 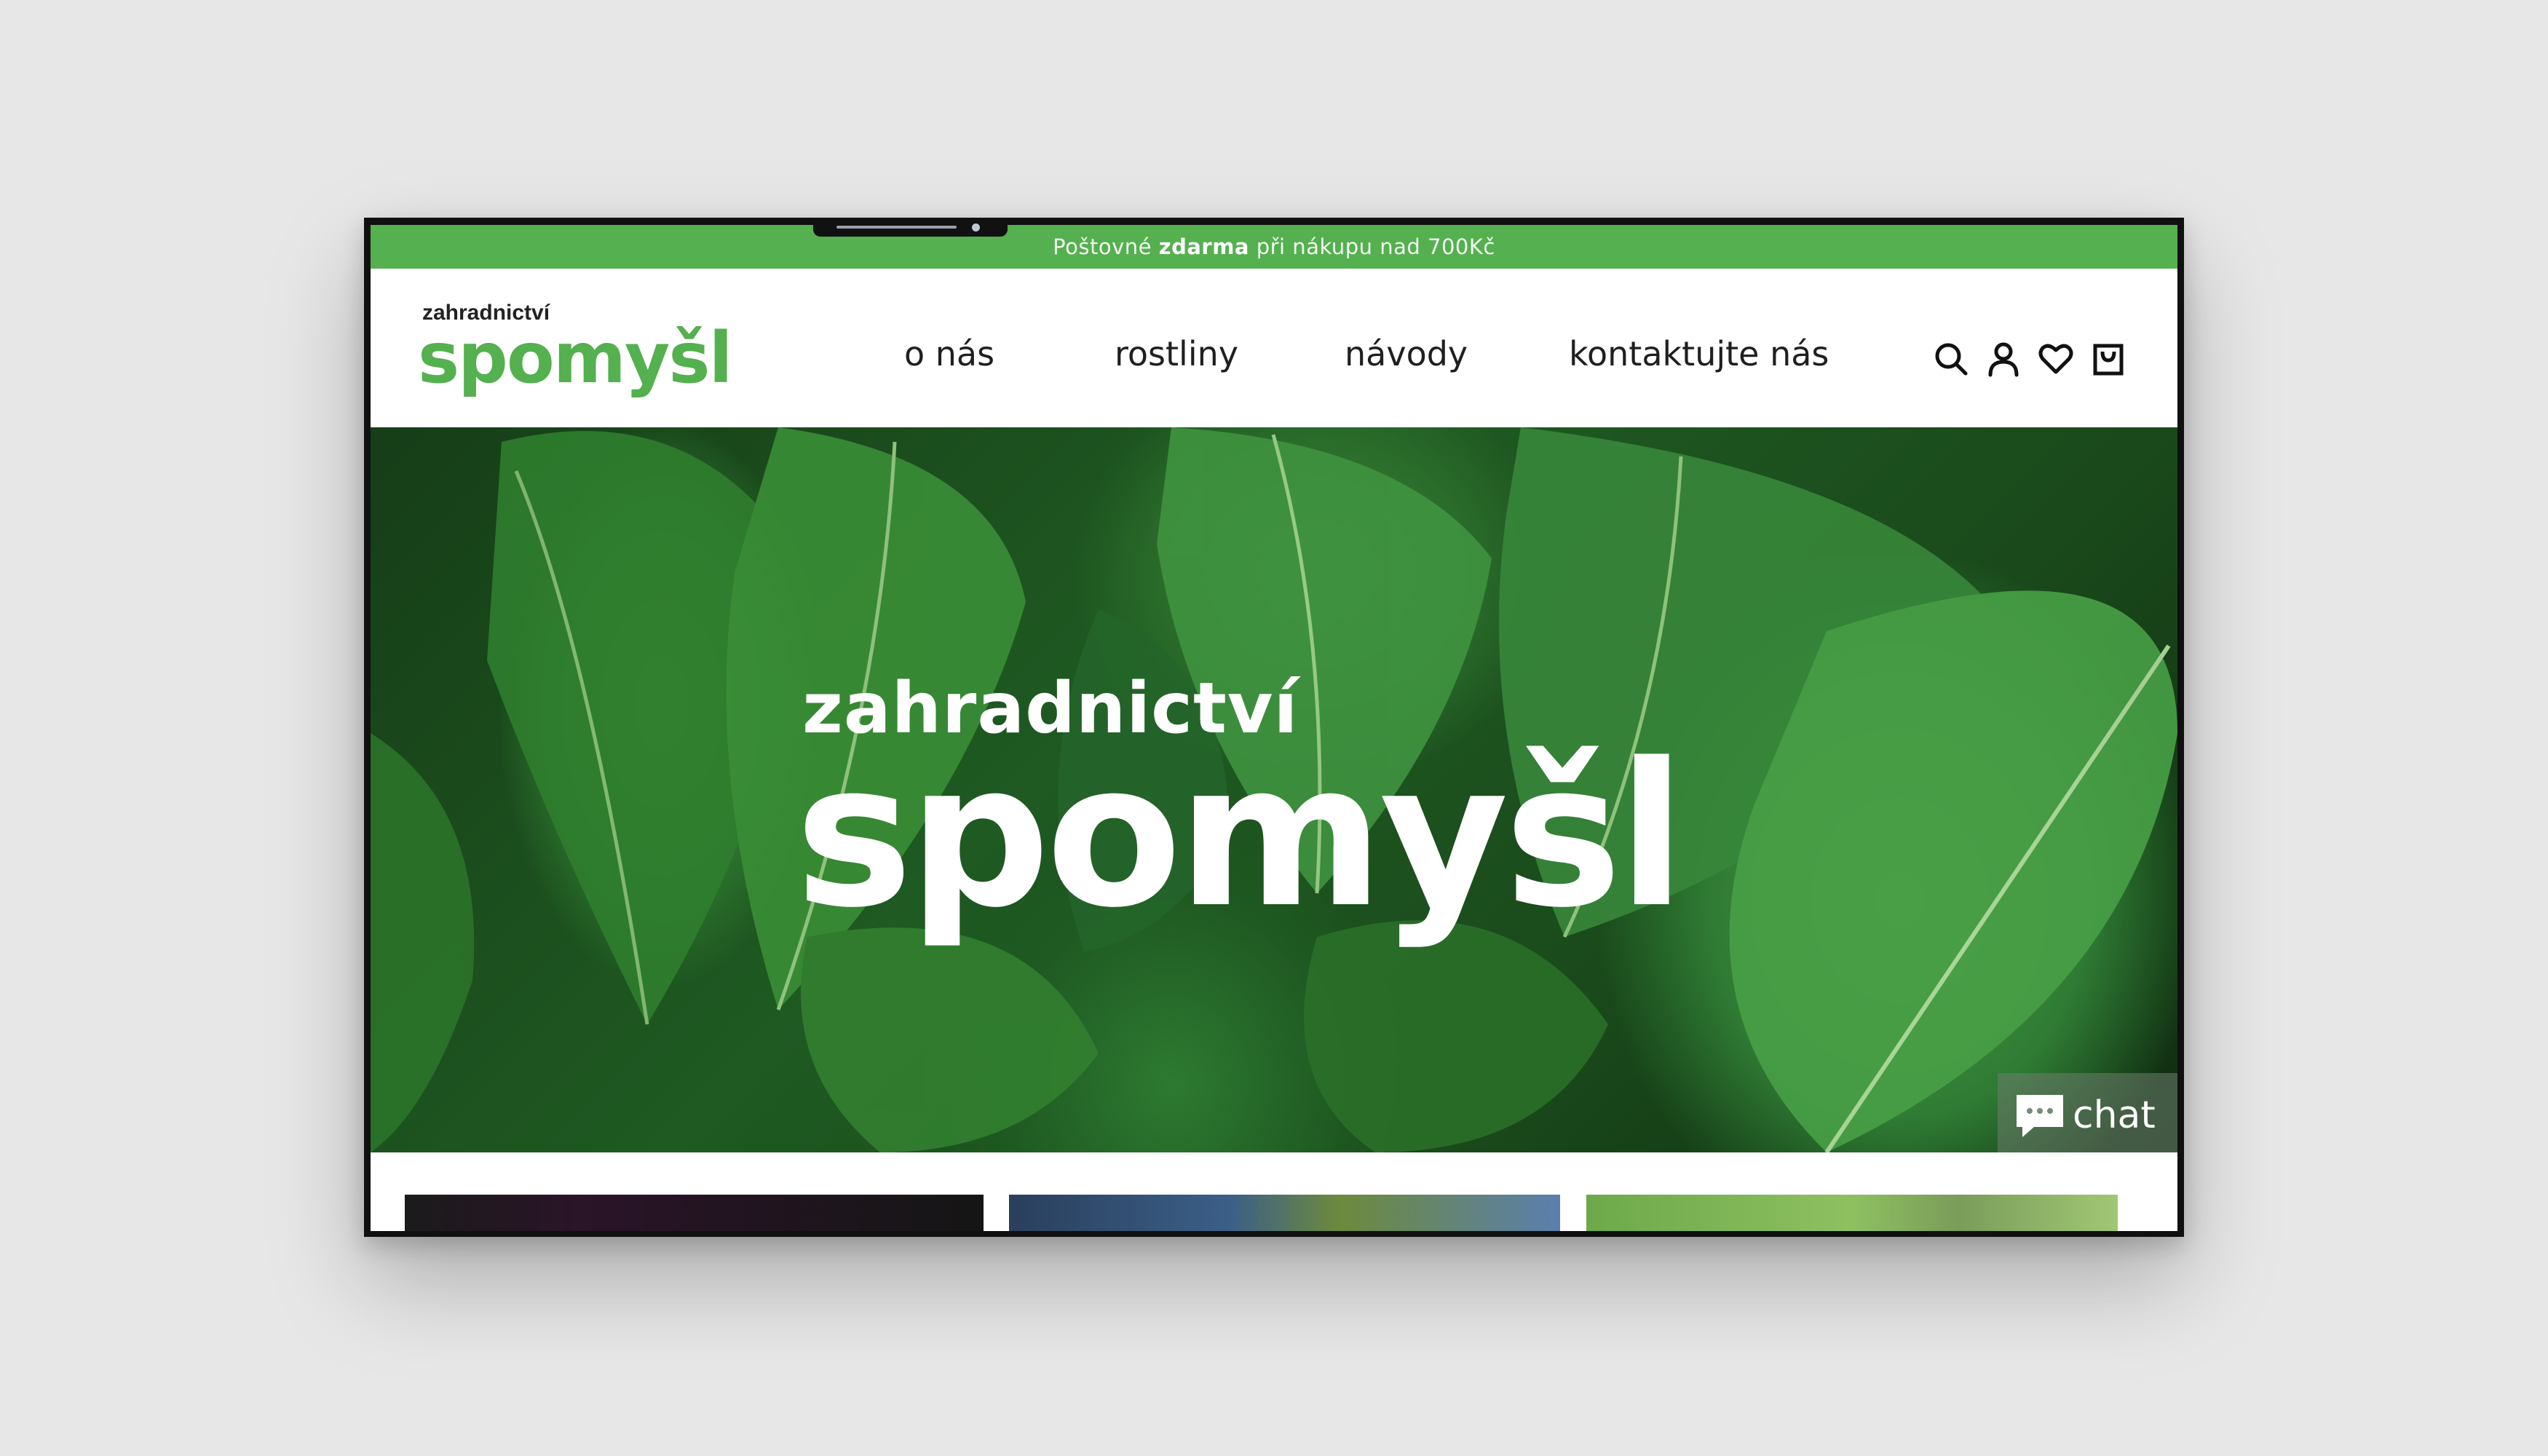 What do you see at coordinates (1699, 353) in the screenshot?
I see `nav-item-kontakt: kontaktujte nás` at bounding box center [1699, 353].